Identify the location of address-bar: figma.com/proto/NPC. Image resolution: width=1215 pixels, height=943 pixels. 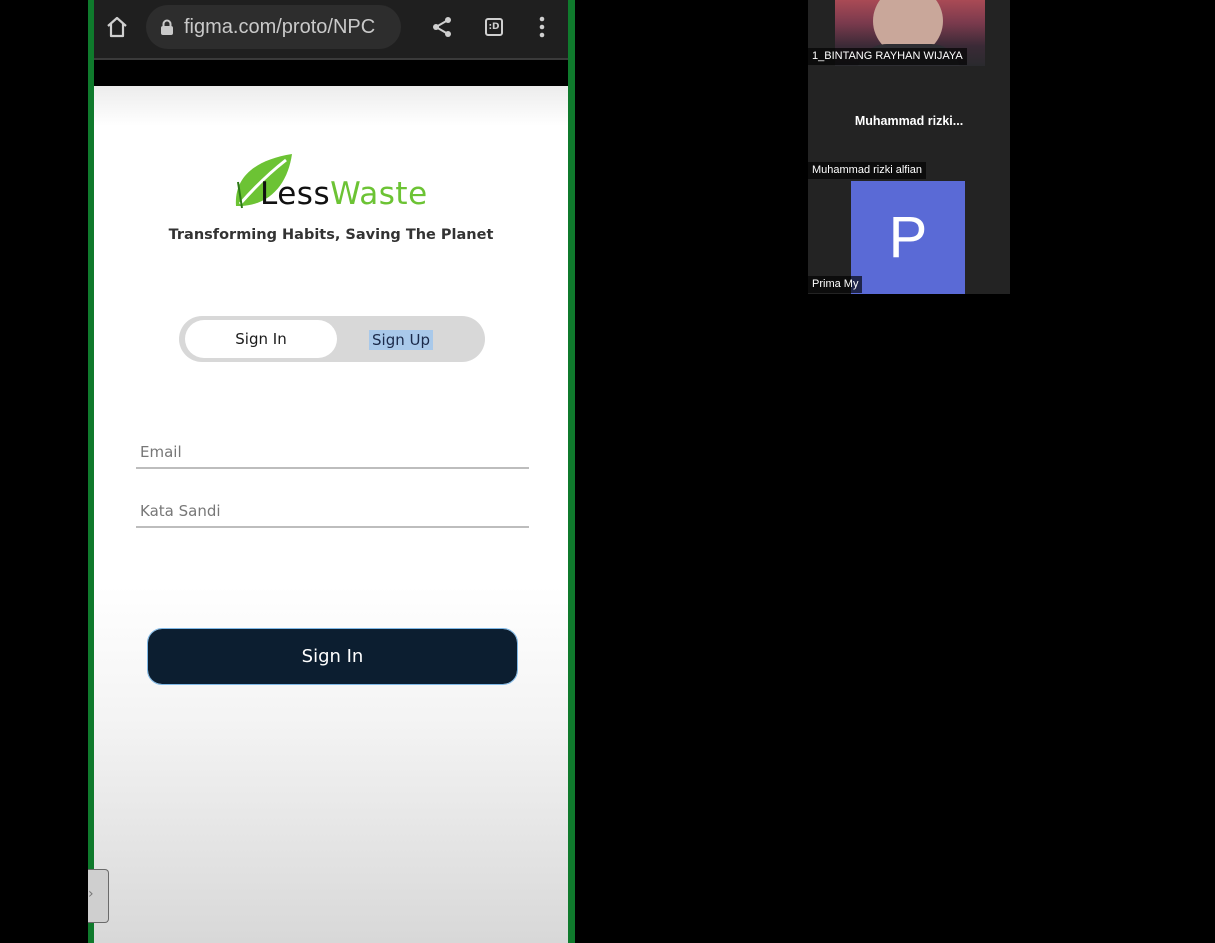
(273, 27).